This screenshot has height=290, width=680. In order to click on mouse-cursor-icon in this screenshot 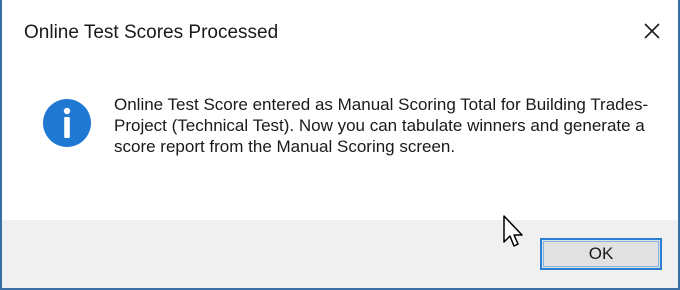, I will do `click(513, 231)`.